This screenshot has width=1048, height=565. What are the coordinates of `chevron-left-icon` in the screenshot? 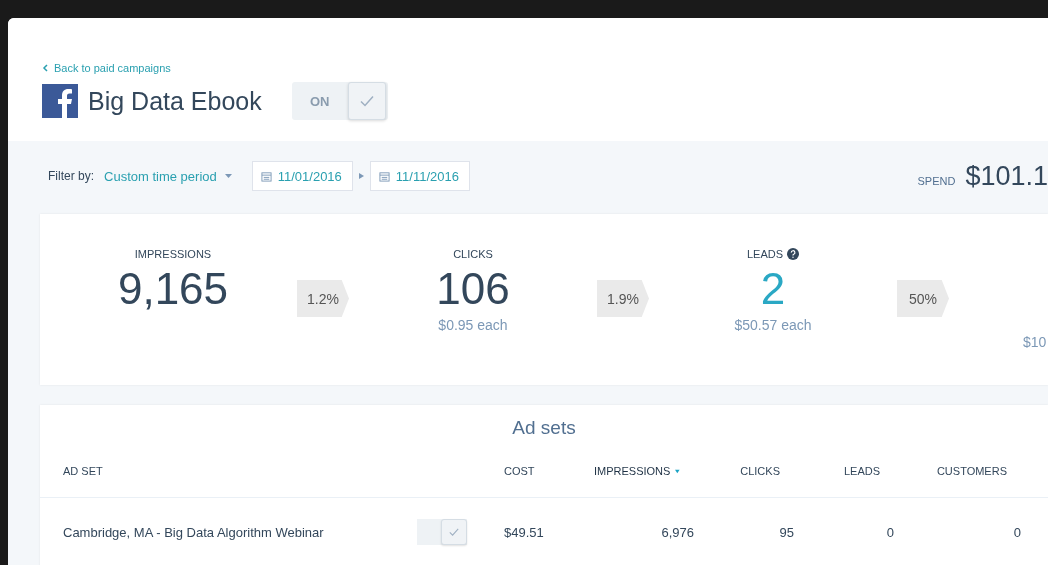 It's located at (45, 68).